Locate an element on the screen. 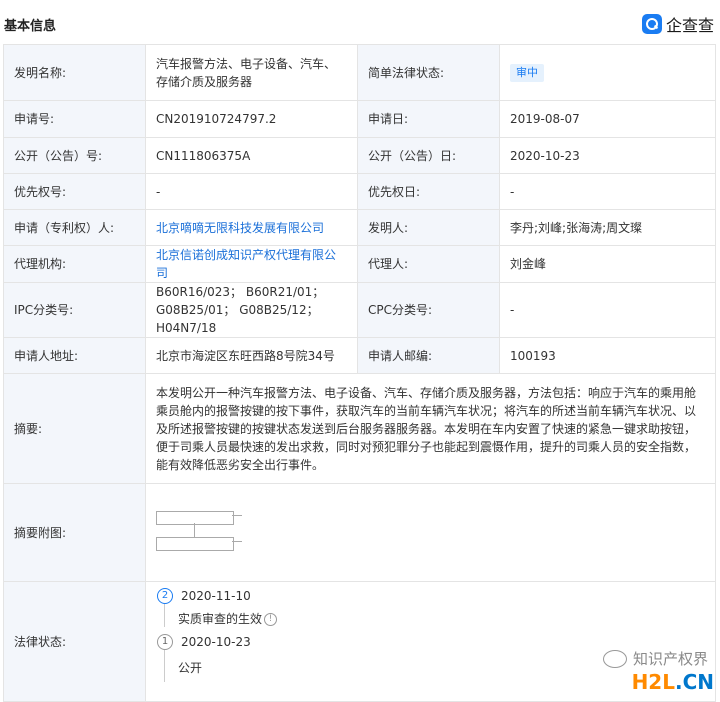 Image resolution: width=720 pixels, height=702 pixels. inventor-value: 李丹;刘峰;张海涛;周文璨 is located at coordinates (607, 227).